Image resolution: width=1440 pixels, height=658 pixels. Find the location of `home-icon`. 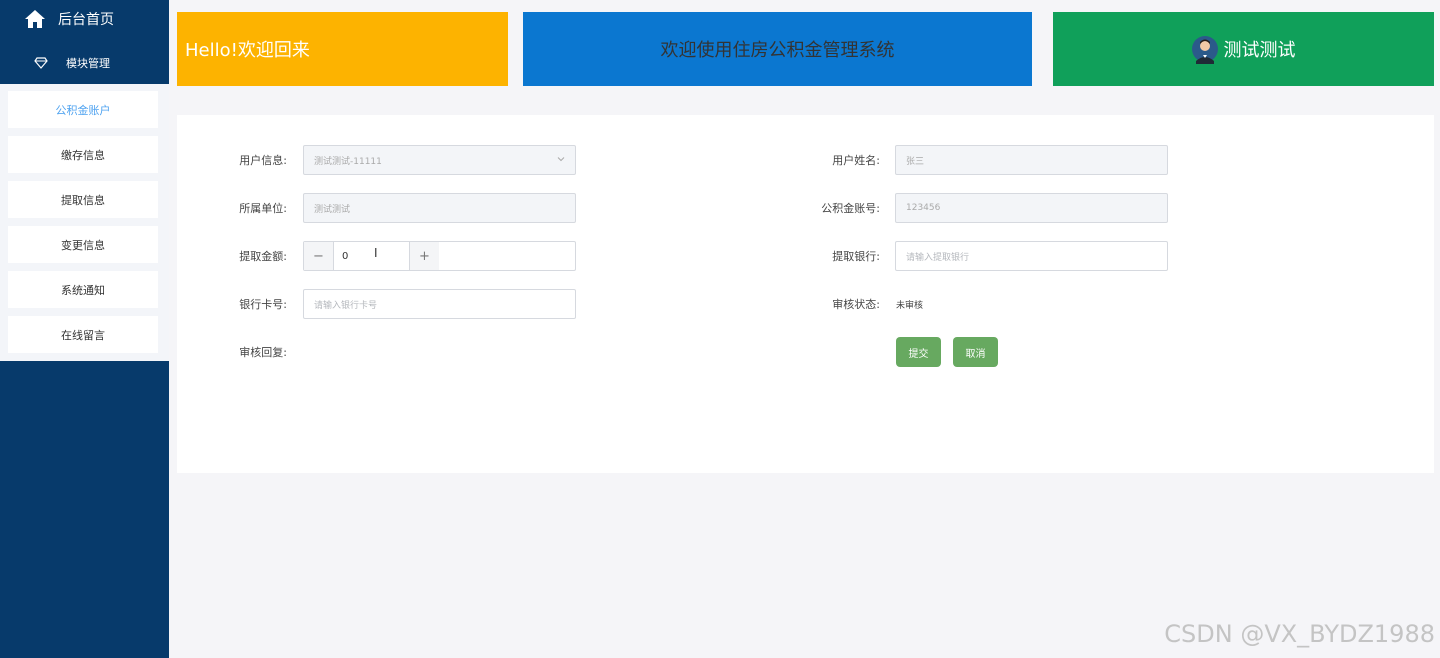

home-icon is located at coordinates (35, 19).